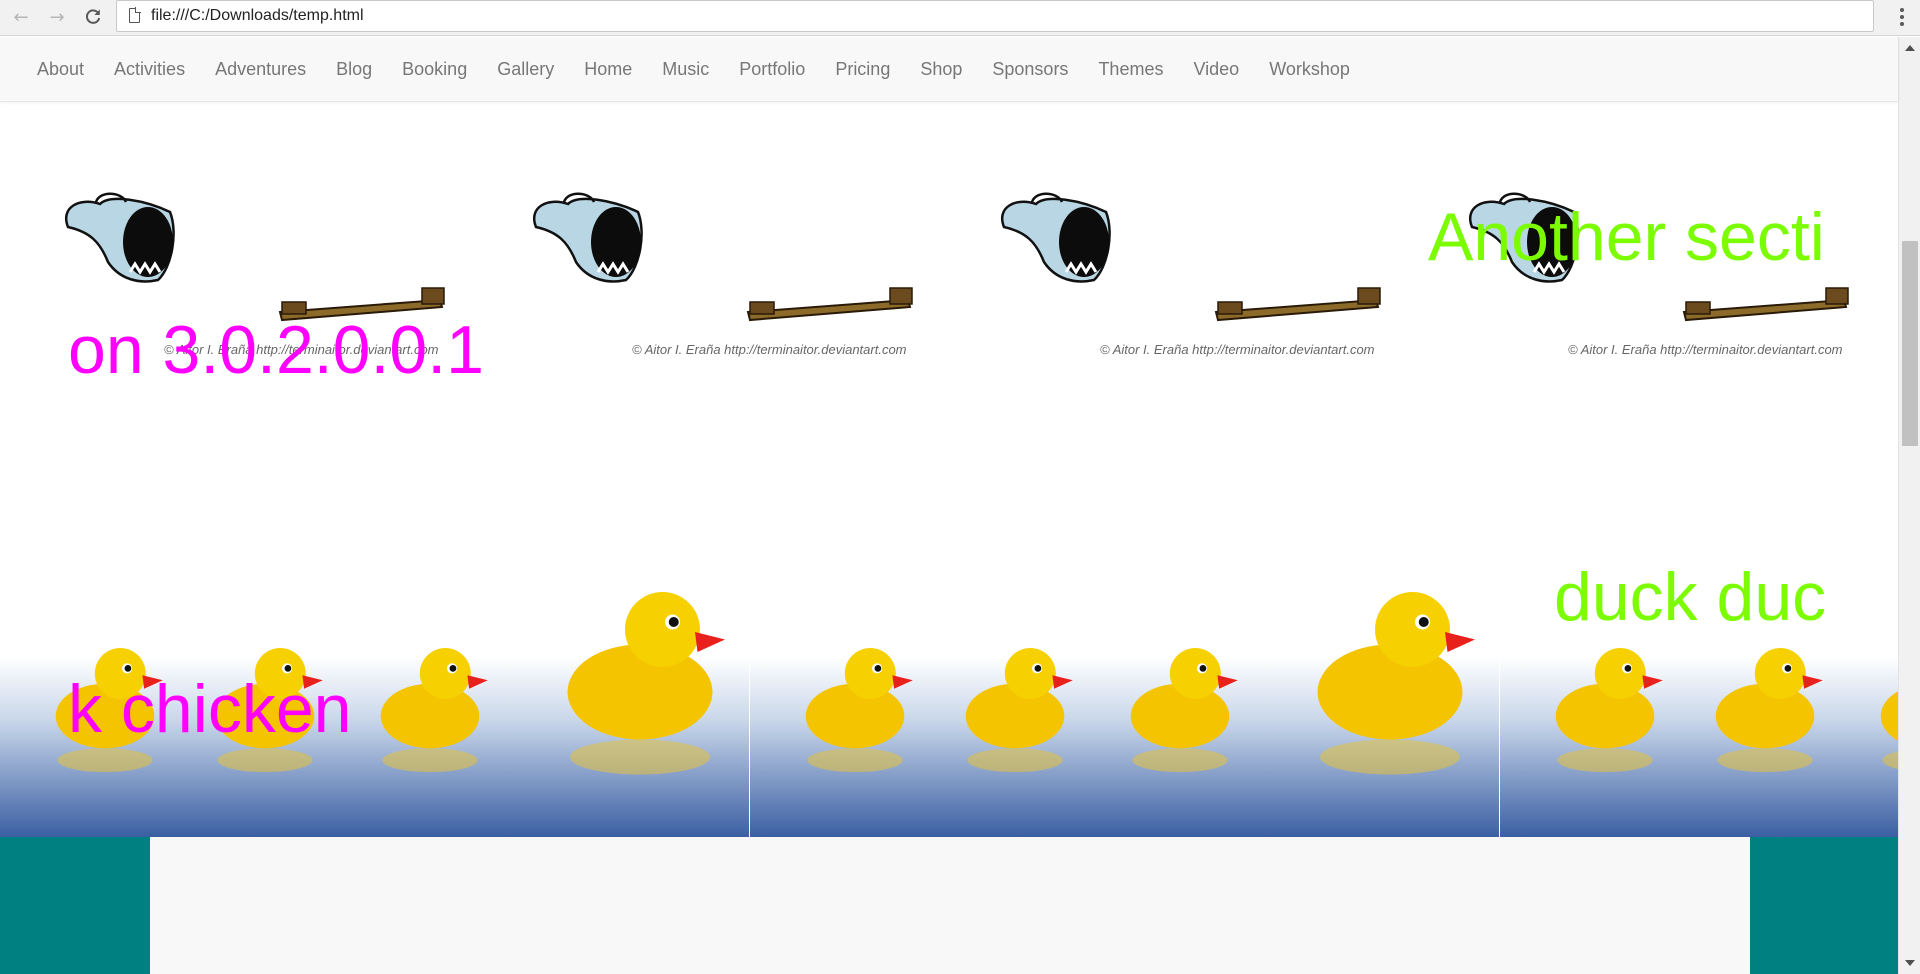  Describe the element at coordinates (1824, 905) in the screenshot. I see `teal-side-panel-right` at that location.